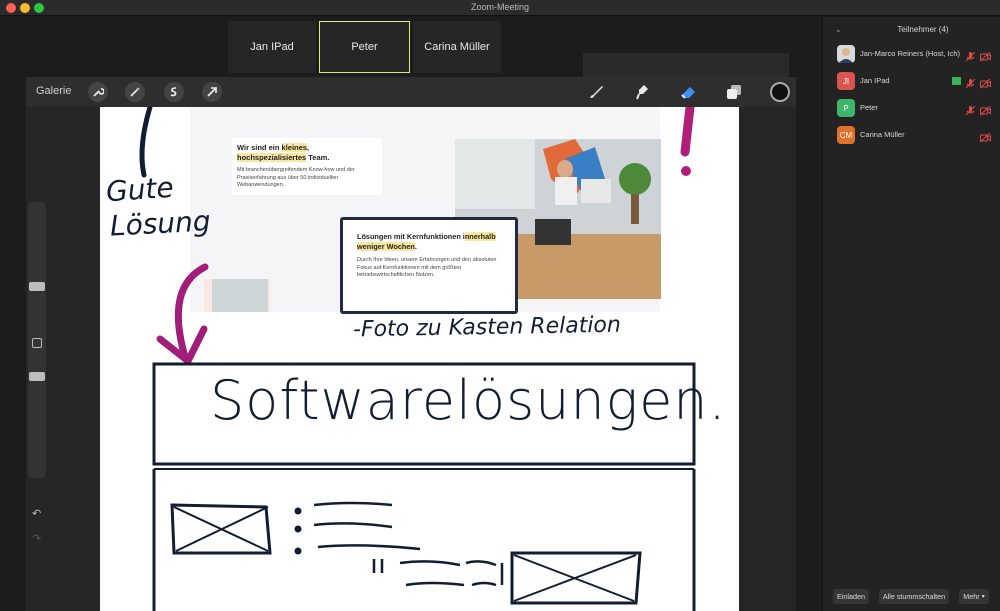 The height and width of the screenshot is (611, 1000). I want to click on screen-share-icon, so click(956, 81).